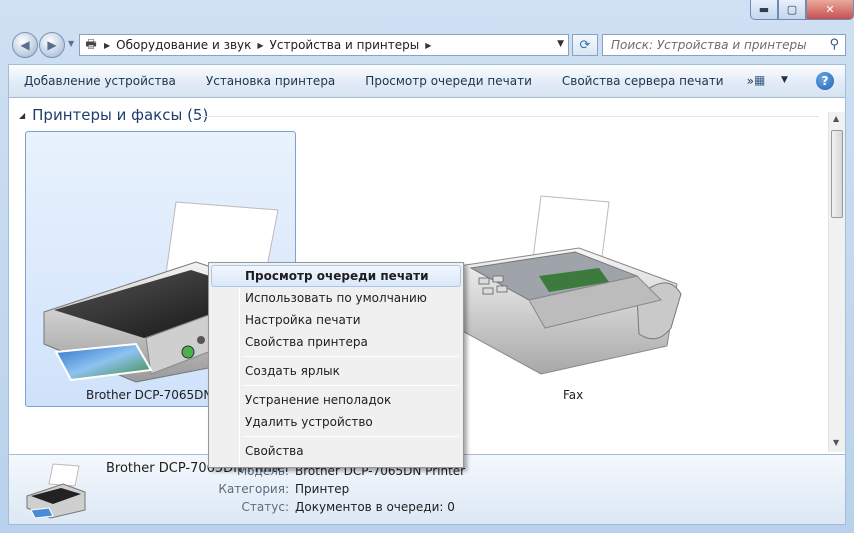 Image resolution: width=854 pixels, height=533 pixels. I want to click on see-print-queue-button: Просмотр очереди печати, so click(448, 81).